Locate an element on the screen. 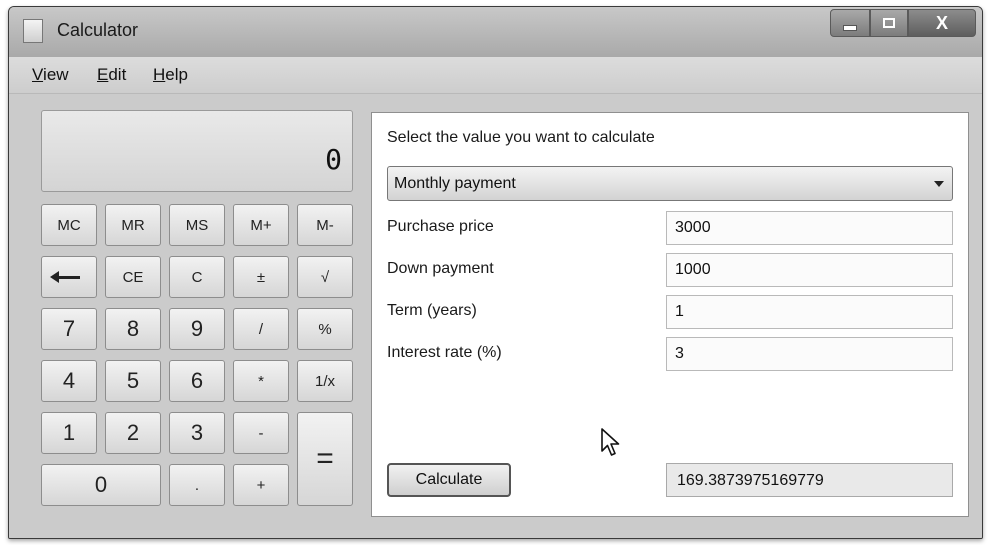 This screenshot has height=545, width=990. decimal-button: . is located at coordinates (197, 485).